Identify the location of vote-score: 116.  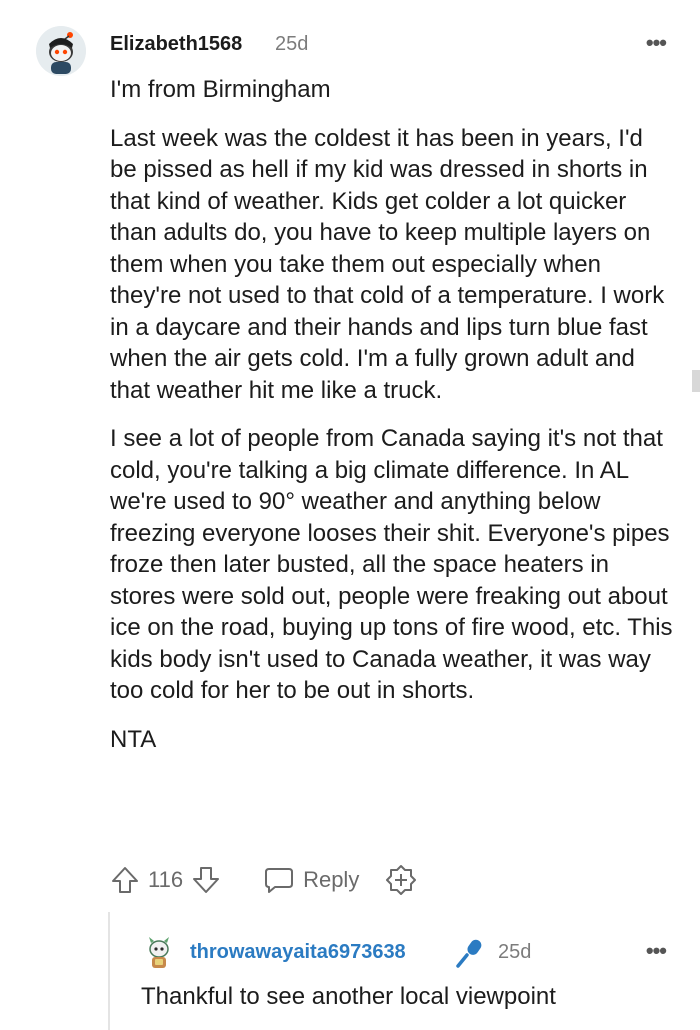
(166, 879).